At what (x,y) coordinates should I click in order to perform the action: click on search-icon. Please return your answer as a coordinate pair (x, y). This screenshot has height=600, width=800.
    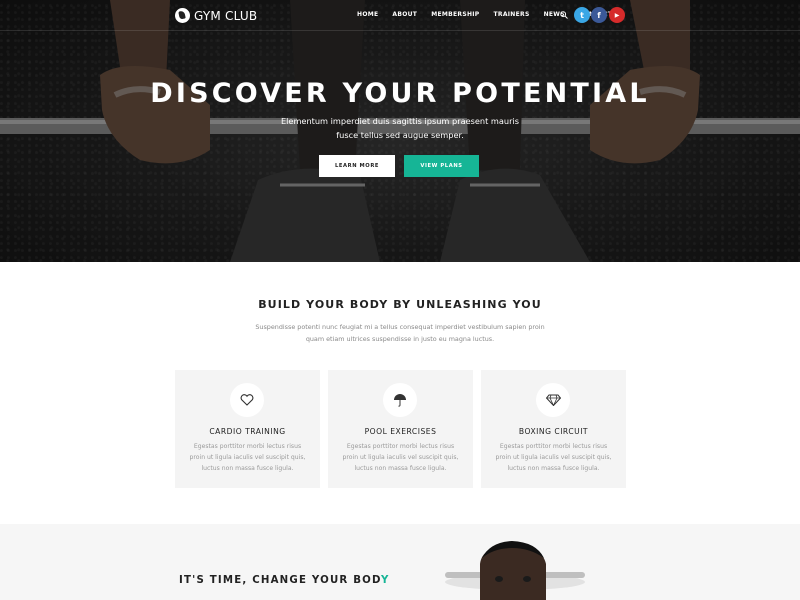
    Looking at the image, I should click on (564, 15).